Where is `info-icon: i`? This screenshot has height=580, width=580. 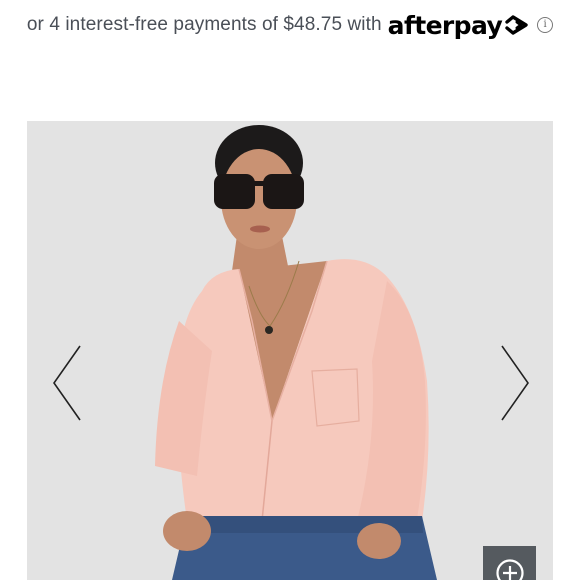 info-icon: i is located at coordinates (545, 25).